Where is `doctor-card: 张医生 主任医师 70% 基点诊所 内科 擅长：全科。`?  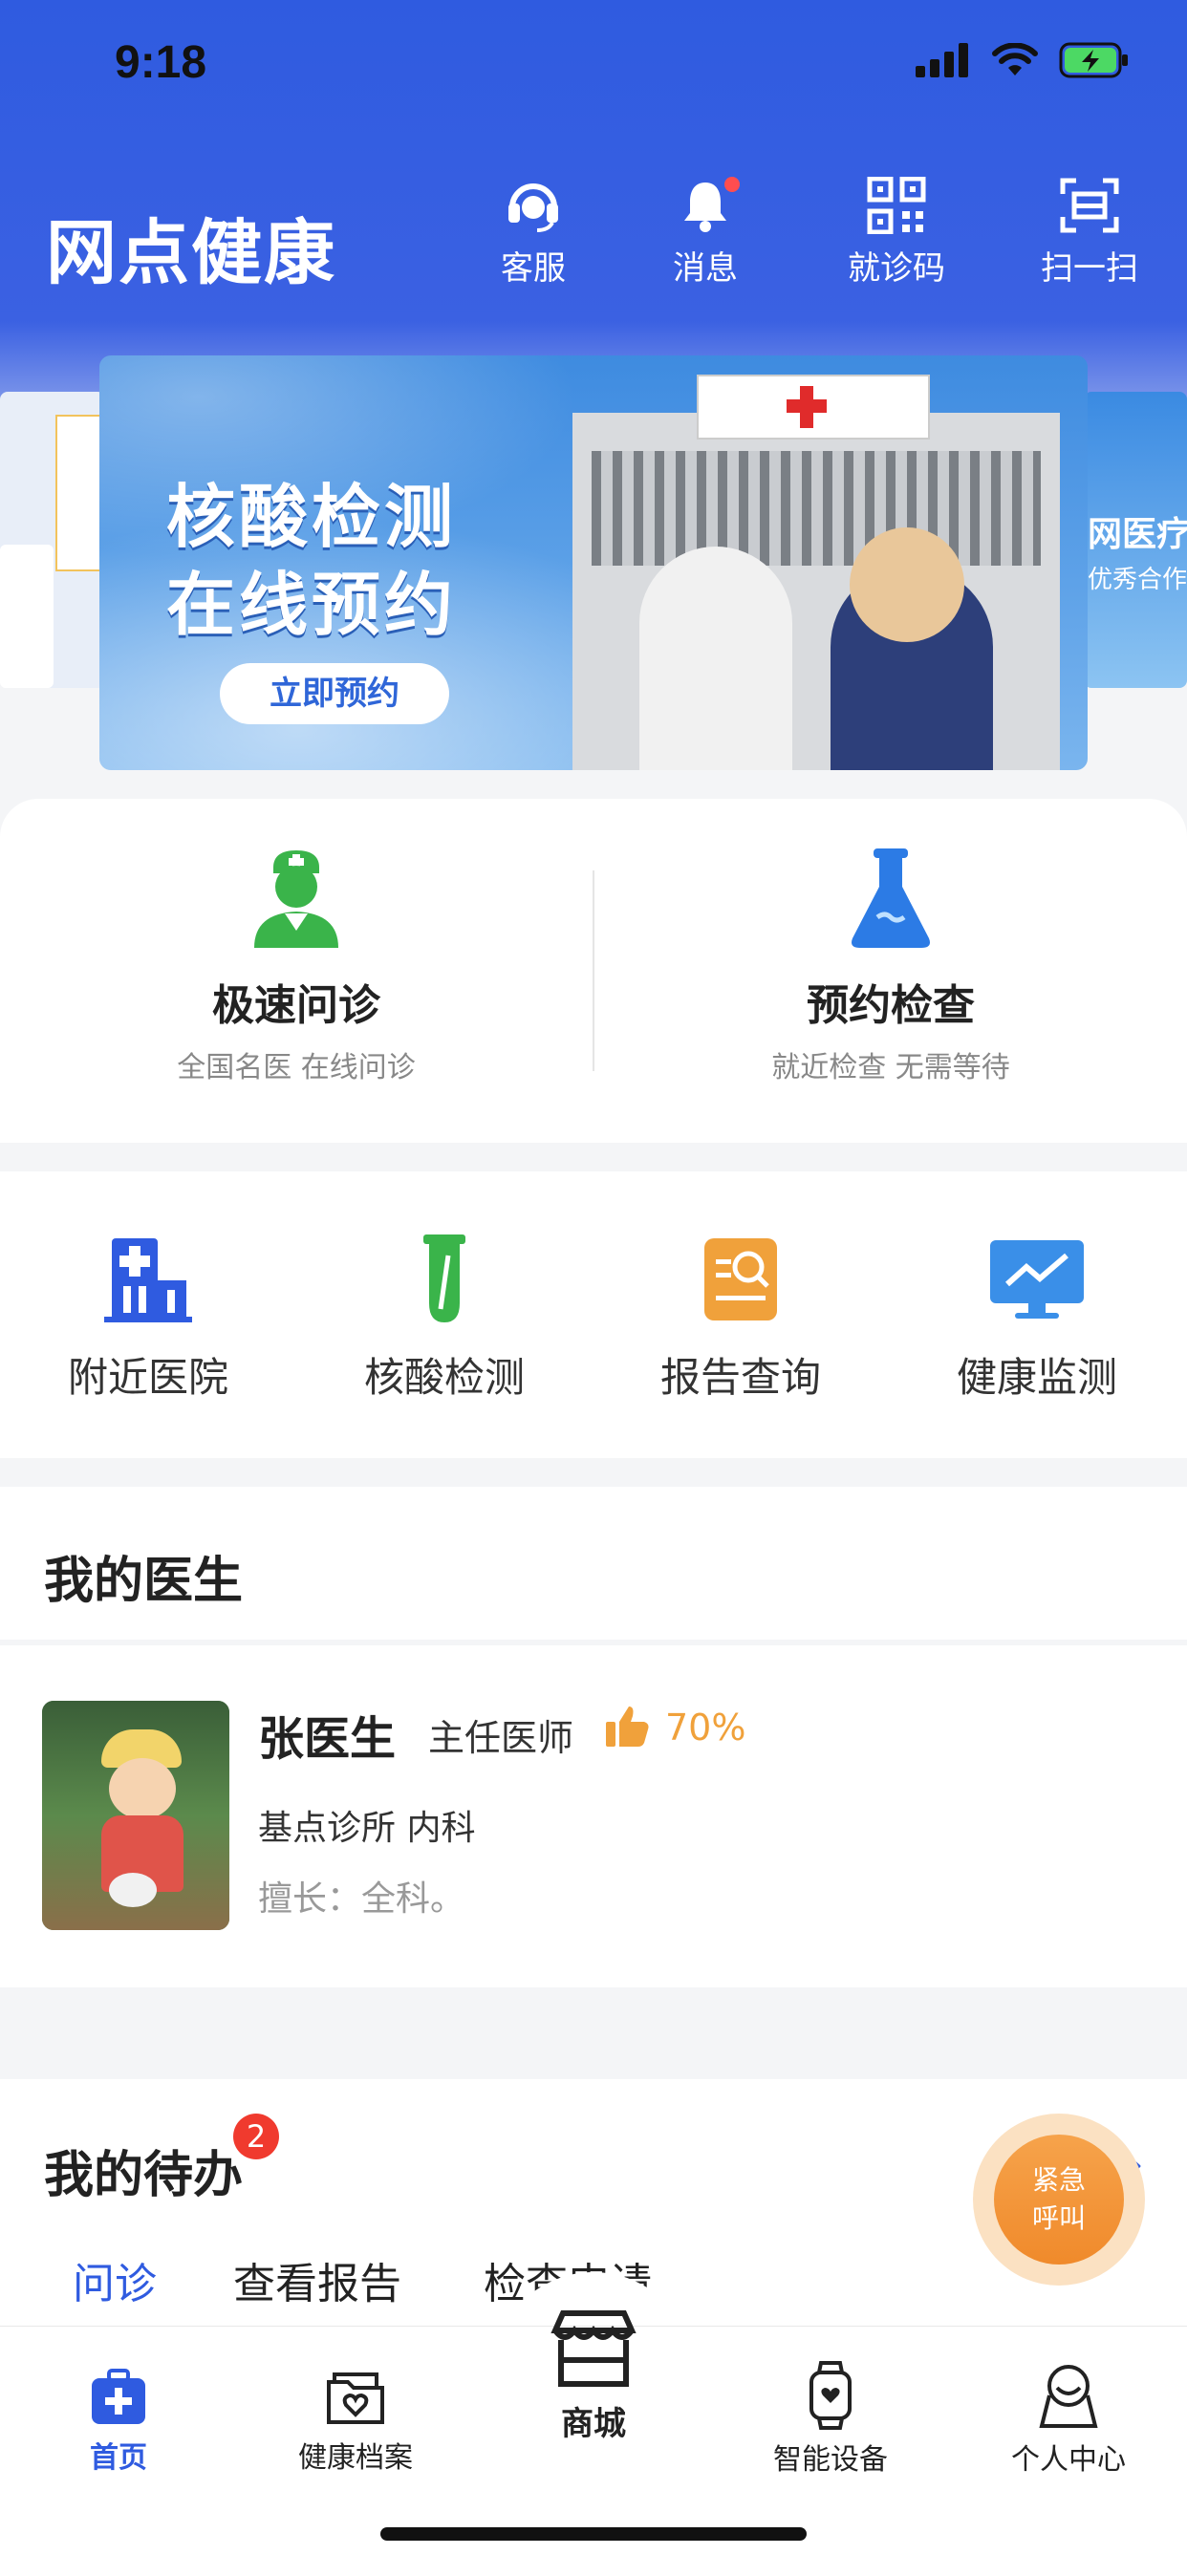
doctor-card: 张医生 主任医师 70% 基点诊所 内科 擅长：全科。 is located at coordinates (593, 1816).